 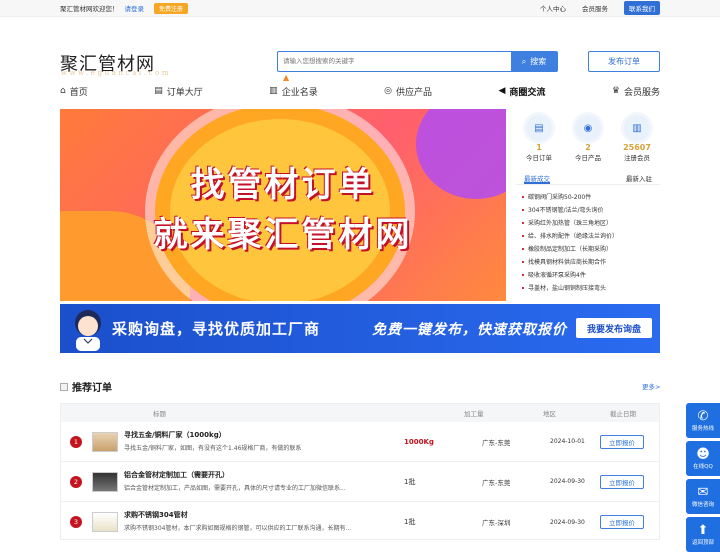 I want to click on welcome-text: 聚汇管材网欢迎您！, so click(x=89, y=9).